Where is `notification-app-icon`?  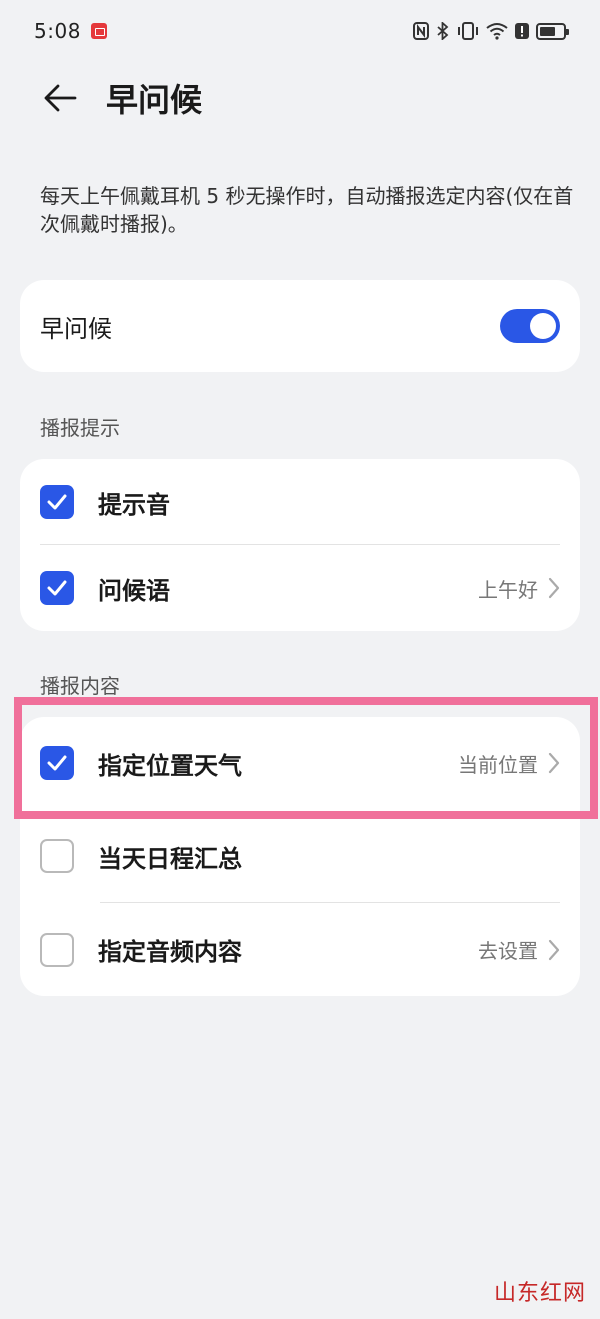 notification-app-icon is located at coordinates (98, 31).